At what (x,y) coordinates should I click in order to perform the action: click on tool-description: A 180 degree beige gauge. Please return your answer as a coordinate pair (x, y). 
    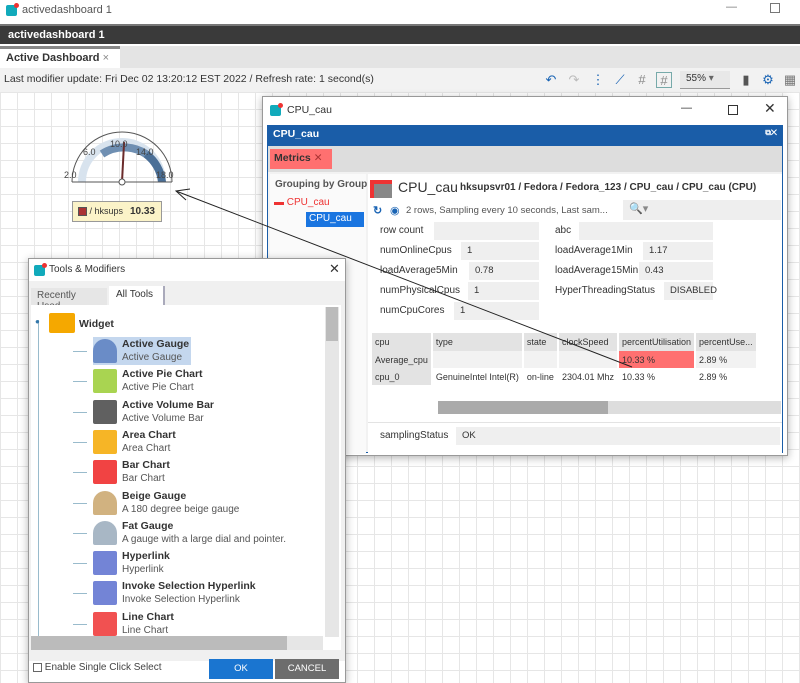
    Looking at the image, I should click on (181, 509).